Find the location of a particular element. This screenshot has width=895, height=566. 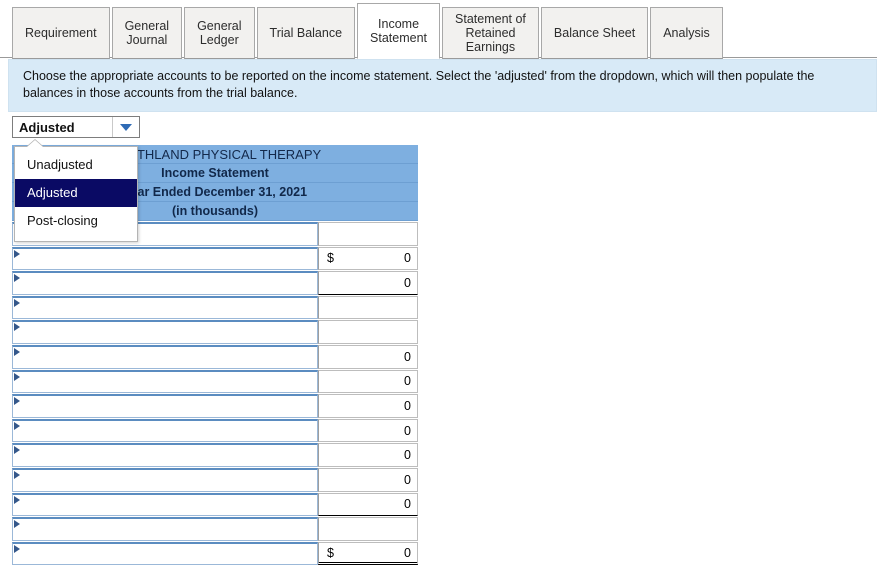

adjustment-select-box: Adjusted is located at coordinates (76, 127).